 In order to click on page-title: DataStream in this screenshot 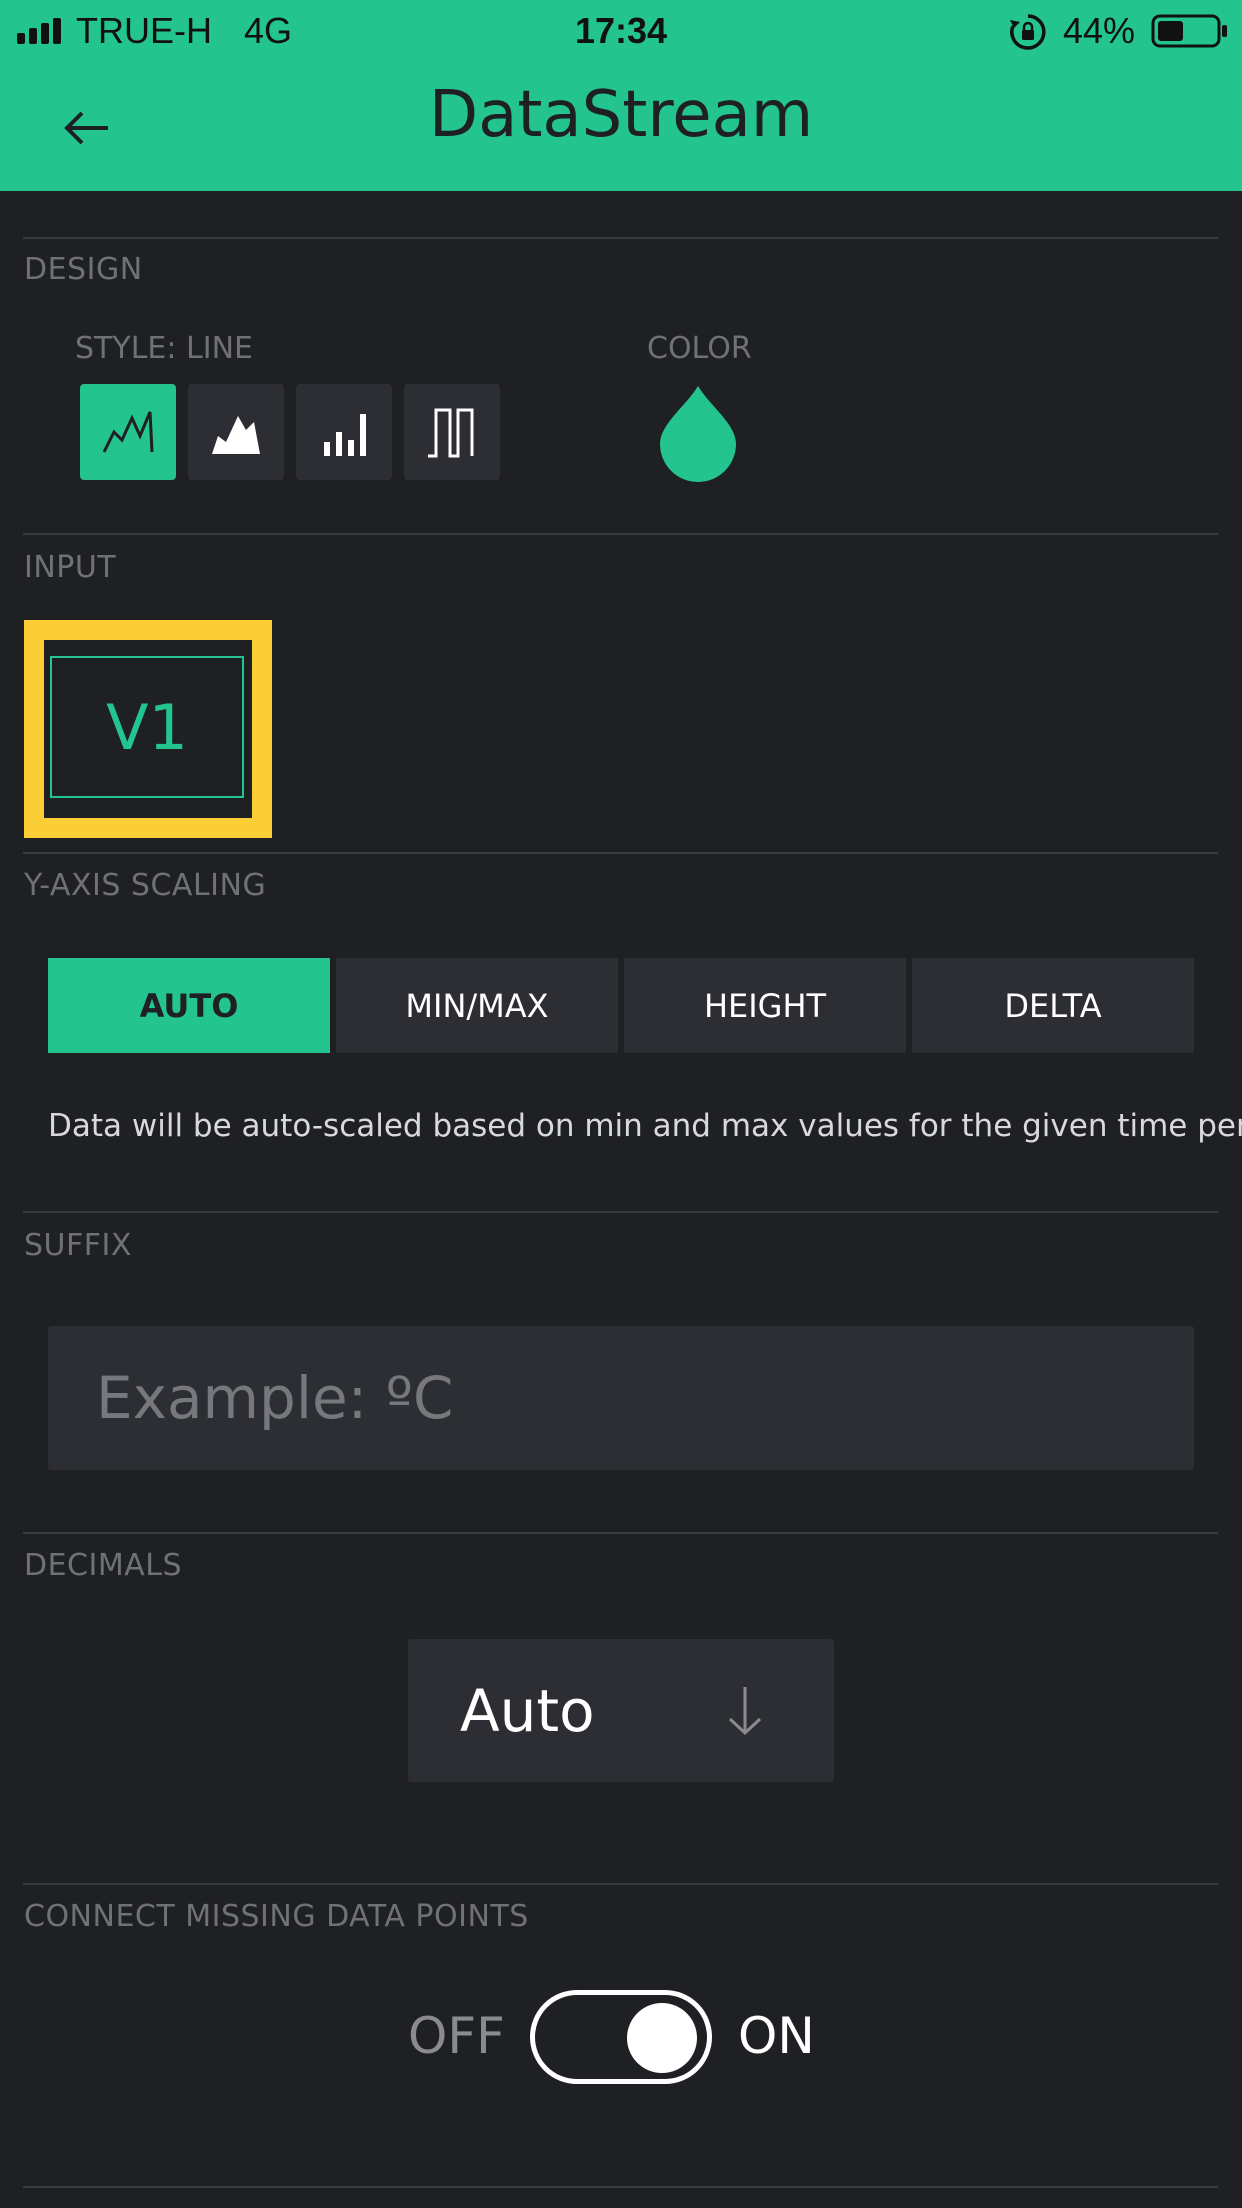, I will do `click(621, 115)`.